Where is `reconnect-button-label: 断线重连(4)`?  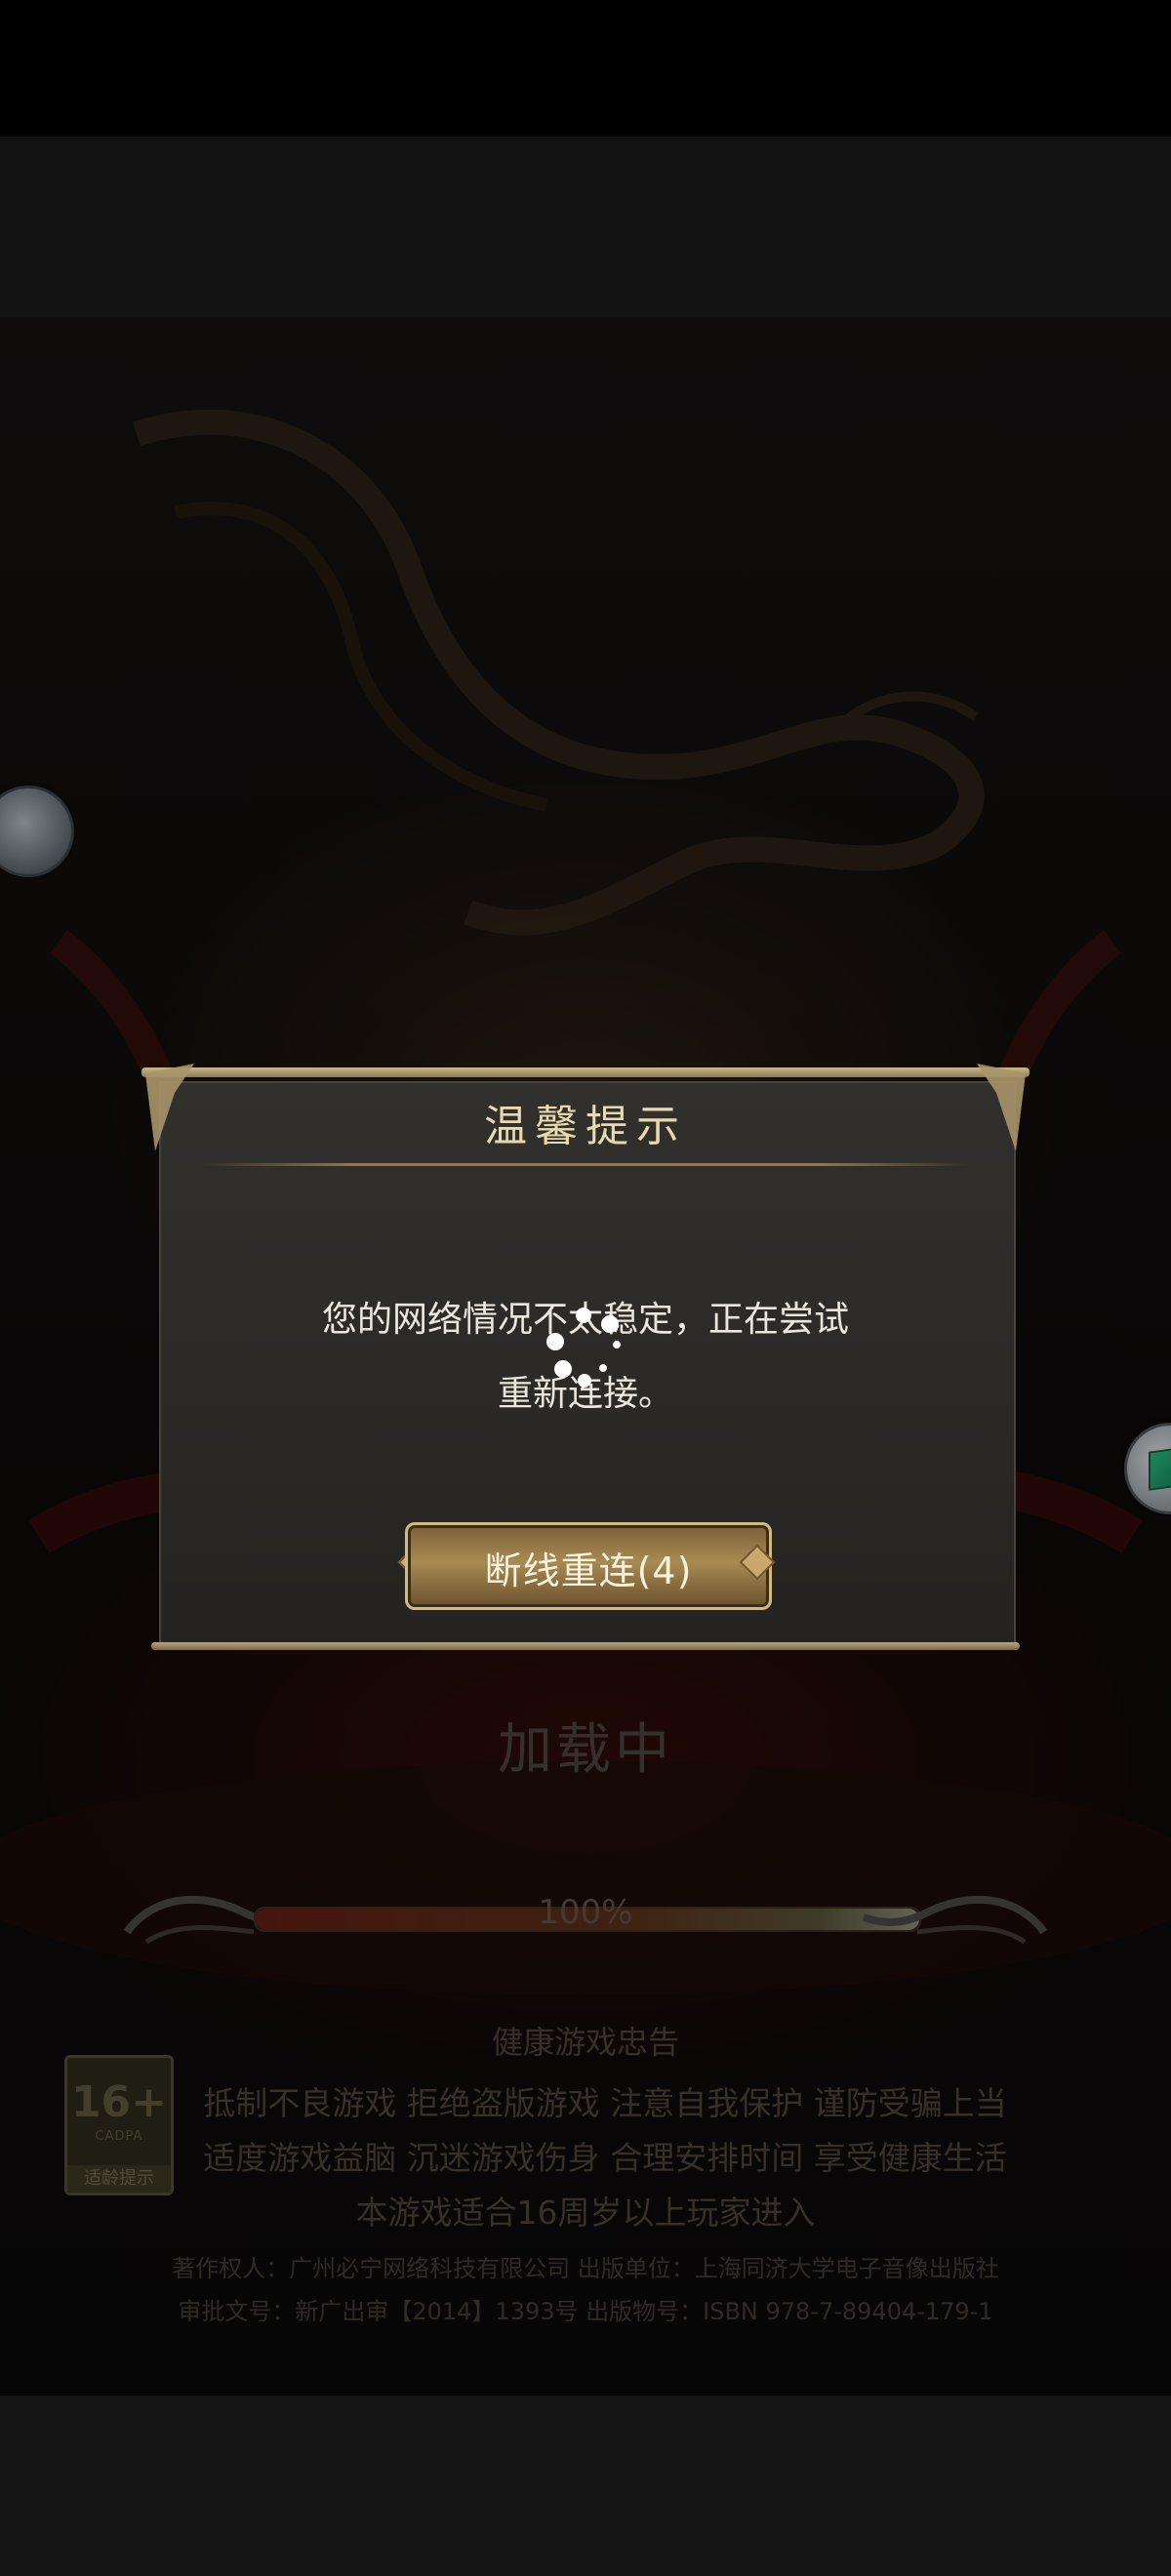
reconnect-button-label: 断线重连(4) is located at coordinates (588, 1571).